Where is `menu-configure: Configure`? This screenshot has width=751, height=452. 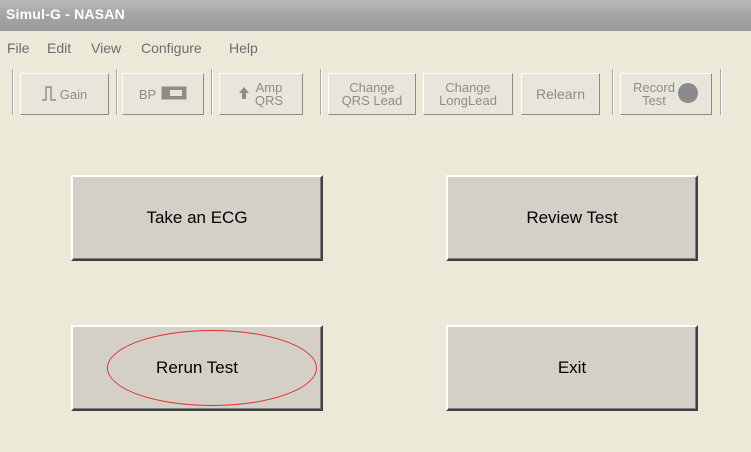
menu-configure: Configure is located at coordinates (171, 48).